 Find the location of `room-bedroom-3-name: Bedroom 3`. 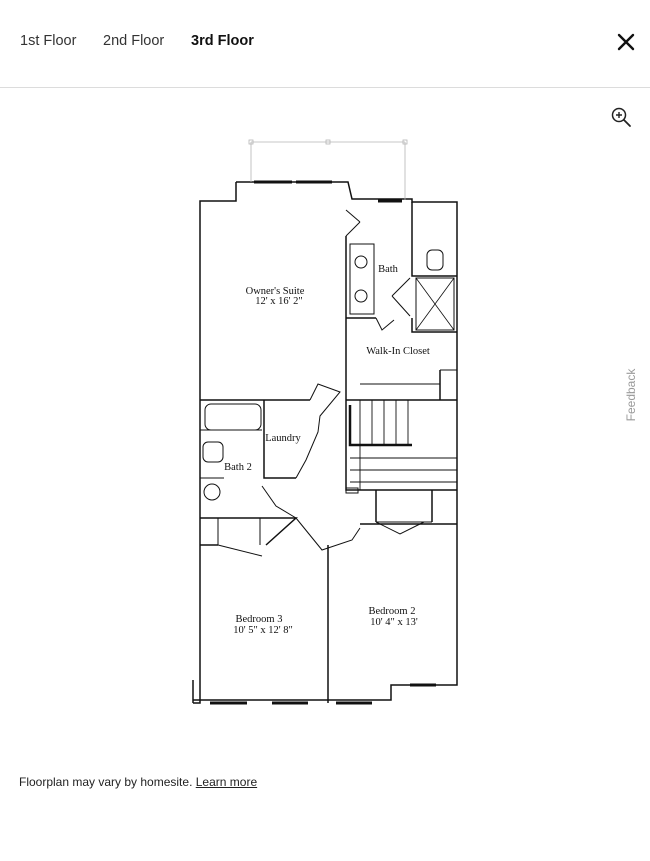

room-bedroom-3-name: Bedroom 3 is located at coordinates (259, 619).